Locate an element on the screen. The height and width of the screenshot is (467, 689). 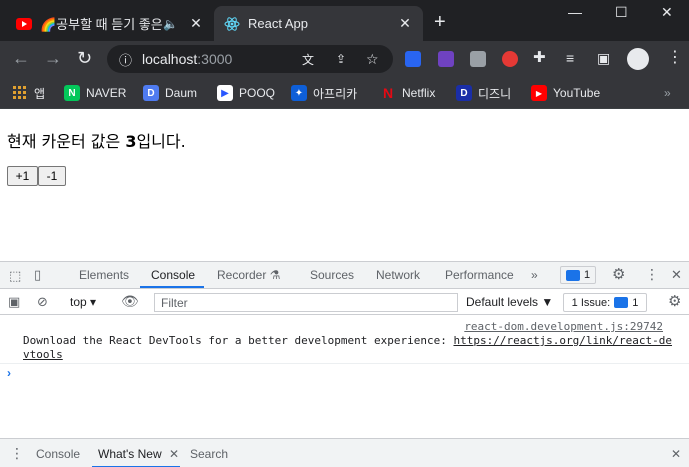
increment-button: +1 is located at coordinates (22, 176).